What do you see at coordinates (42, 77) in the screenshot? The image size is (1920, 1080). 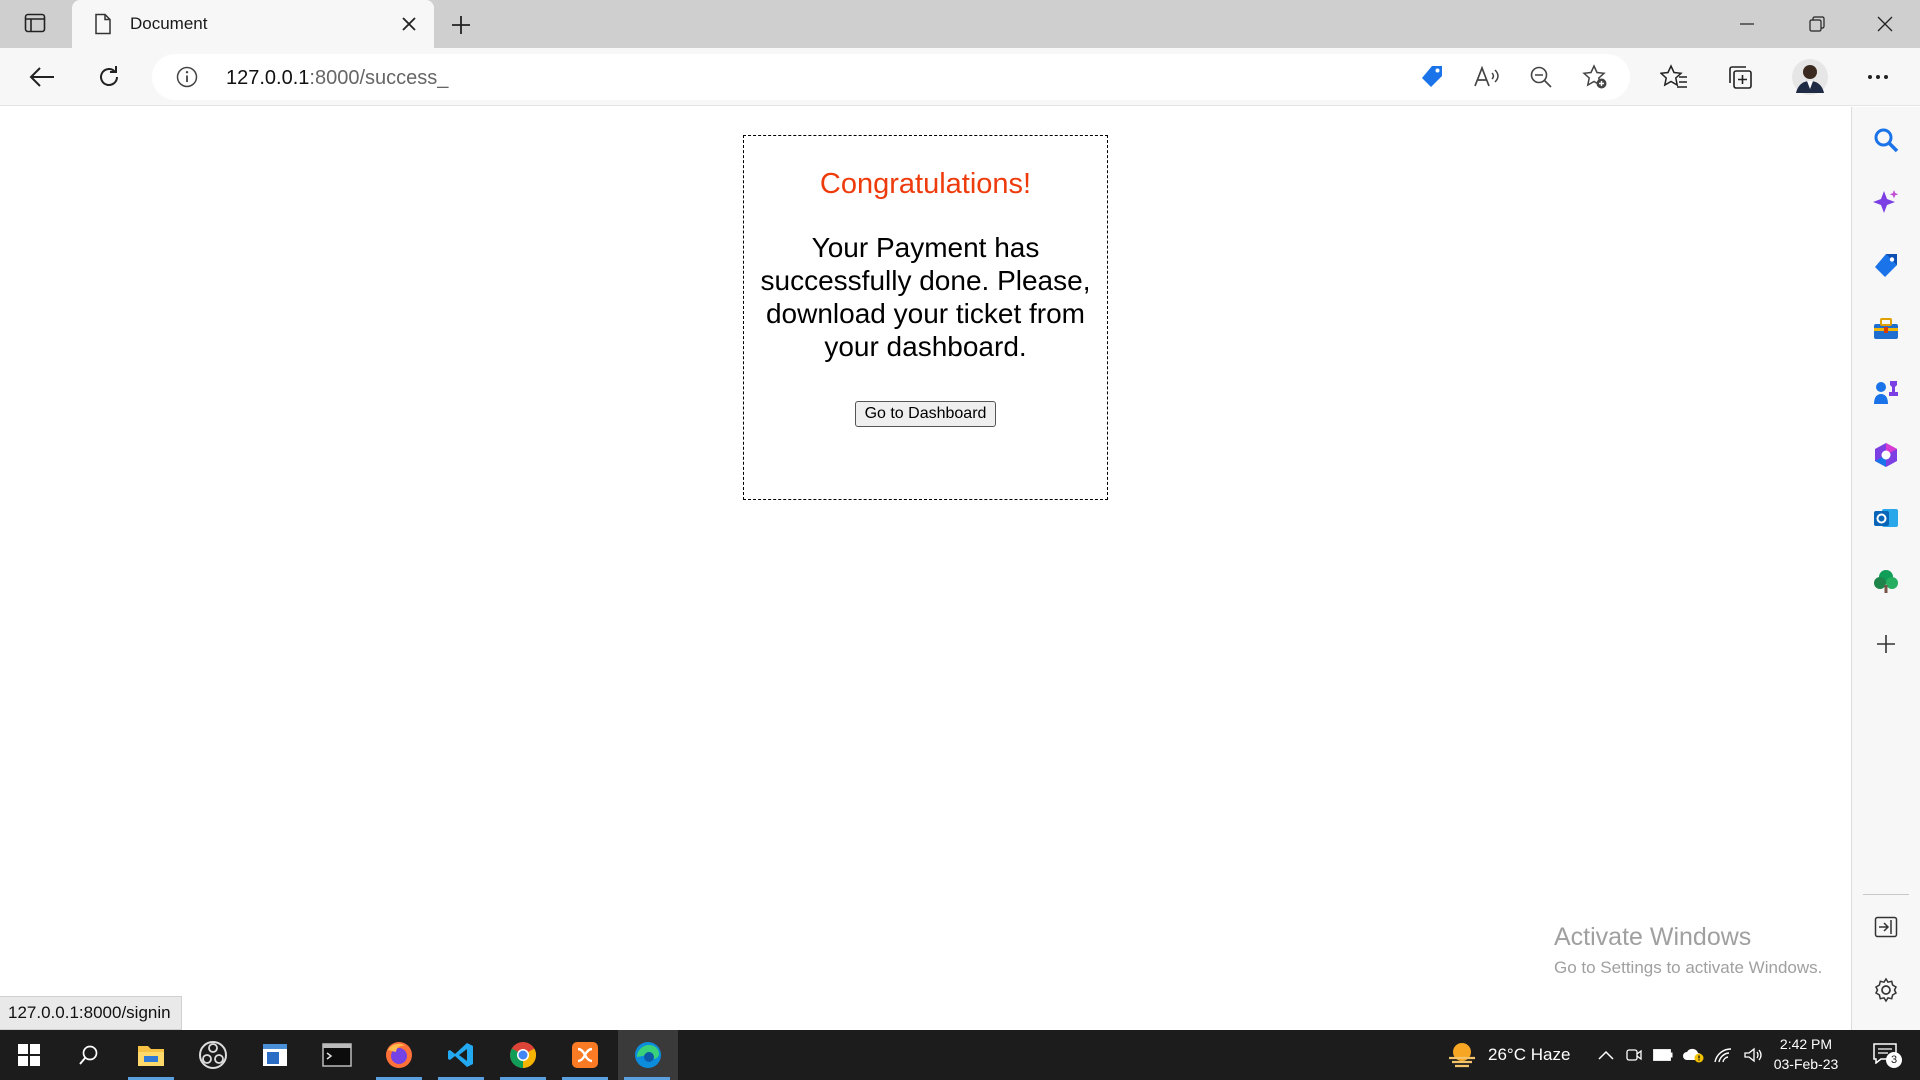 I see `back-button` at bounding box center [42, 77].